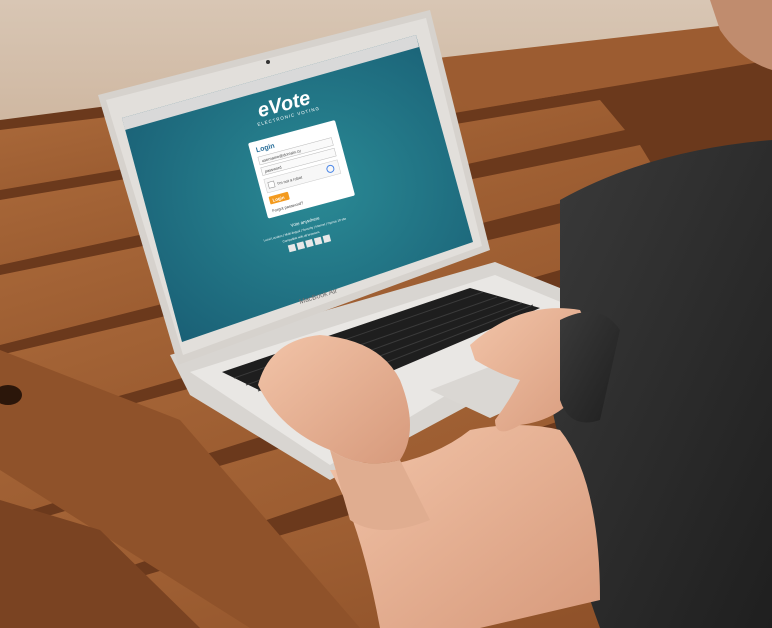 This screenshot has height=628, width=772. I want to click on captcha-checkbox, so click(271, 184).